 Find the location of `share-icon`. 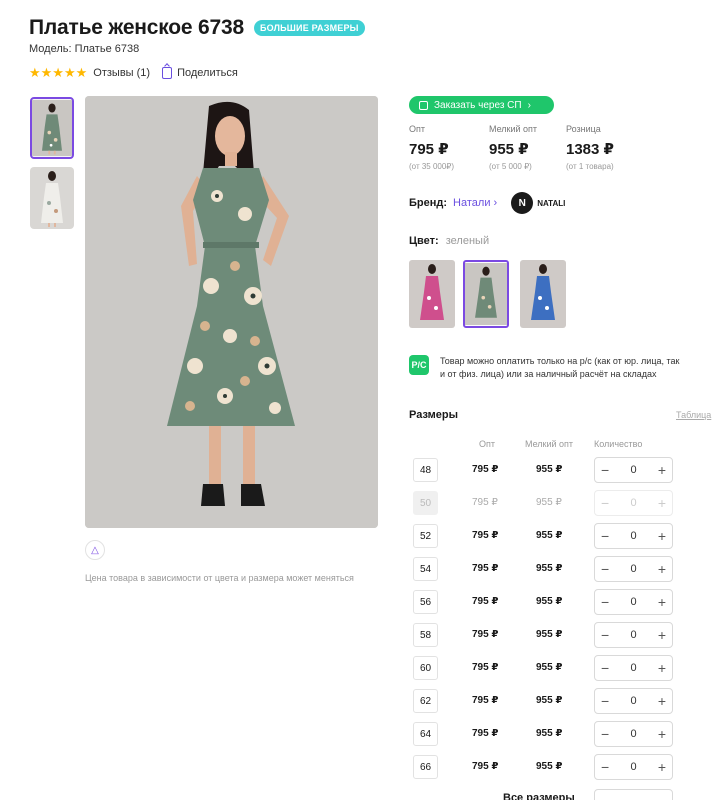

share-icon is located at coordinates (167, 73).